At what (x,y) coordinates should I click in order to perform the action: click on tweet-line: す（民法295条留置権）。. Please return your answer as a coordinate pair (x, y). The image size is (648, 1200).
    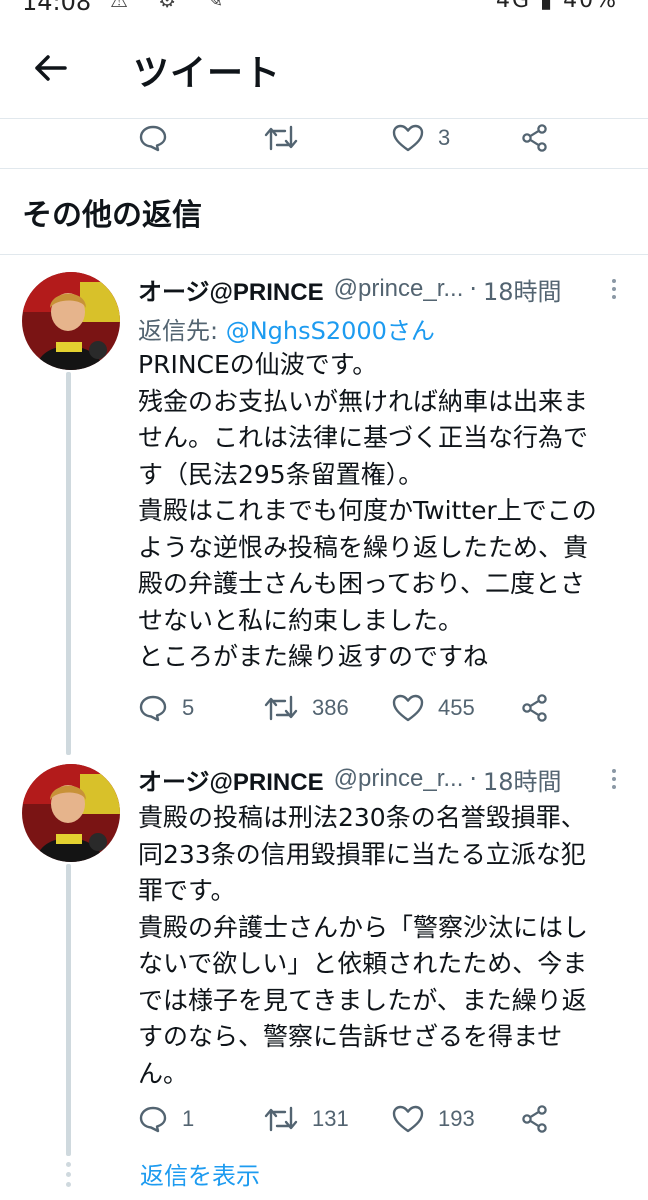
    Looking at the image, I should click on (281, 474).